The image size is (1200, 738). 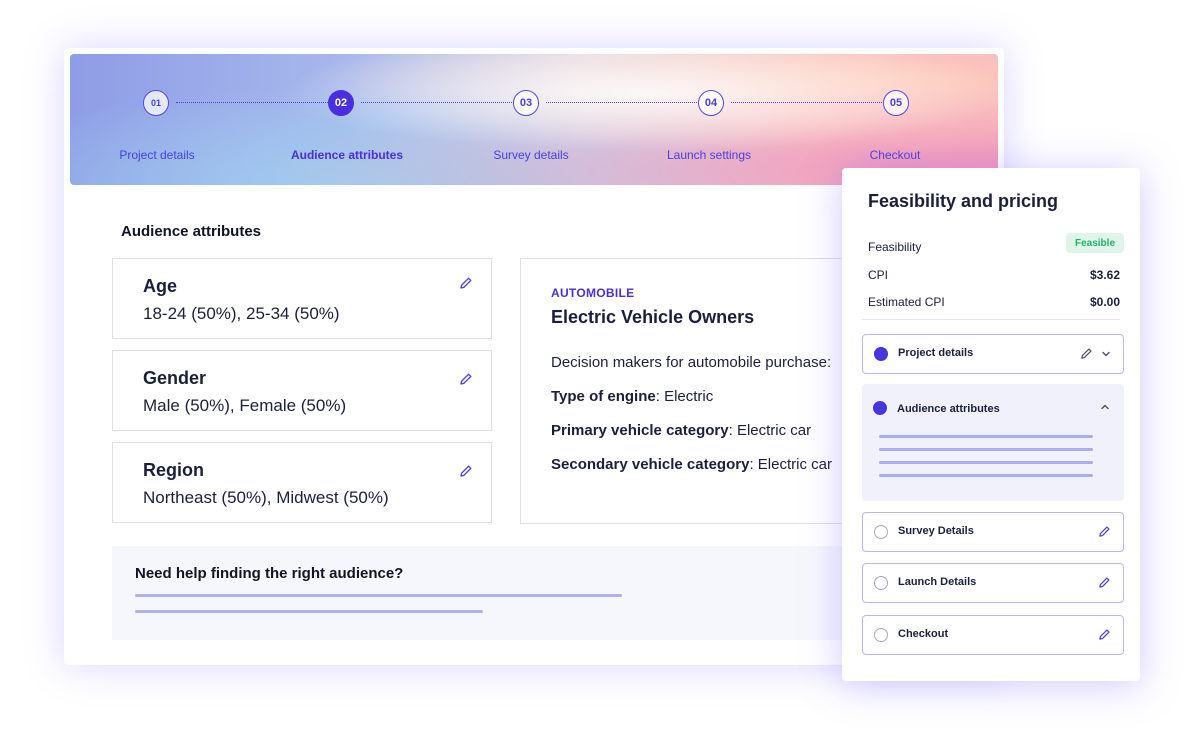 What do you see at coordinates (175, 378) in the screenshot?
I see `attribute-name: Gender` at bounding box center [175, 378].